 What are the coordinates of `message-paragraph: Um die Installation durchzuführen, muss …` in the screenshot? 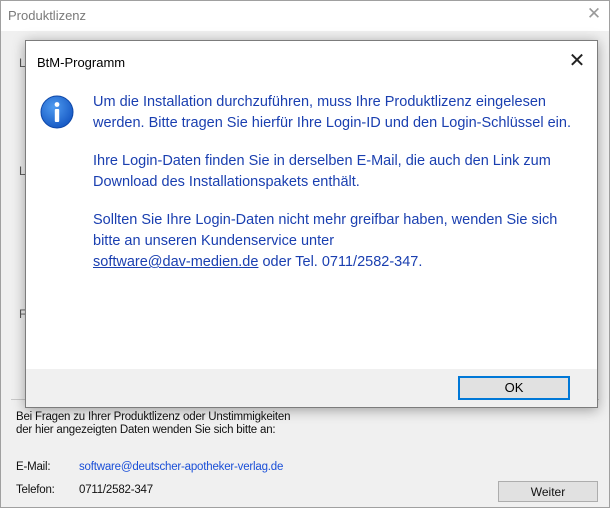 It's located at (332, 112).